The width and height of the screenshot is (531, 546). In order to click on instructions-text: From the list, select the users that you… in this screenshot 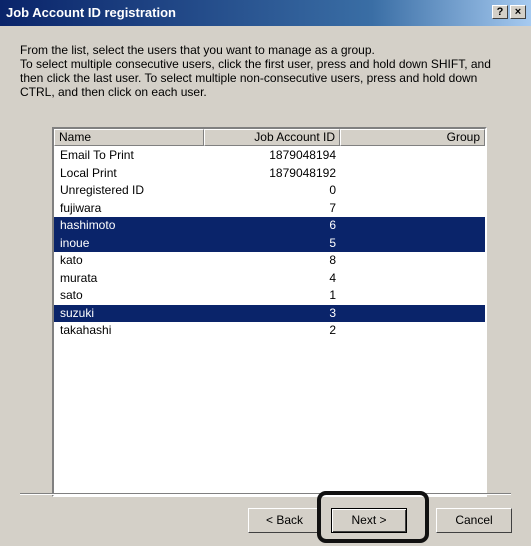, I will do `click(265, 71)`.